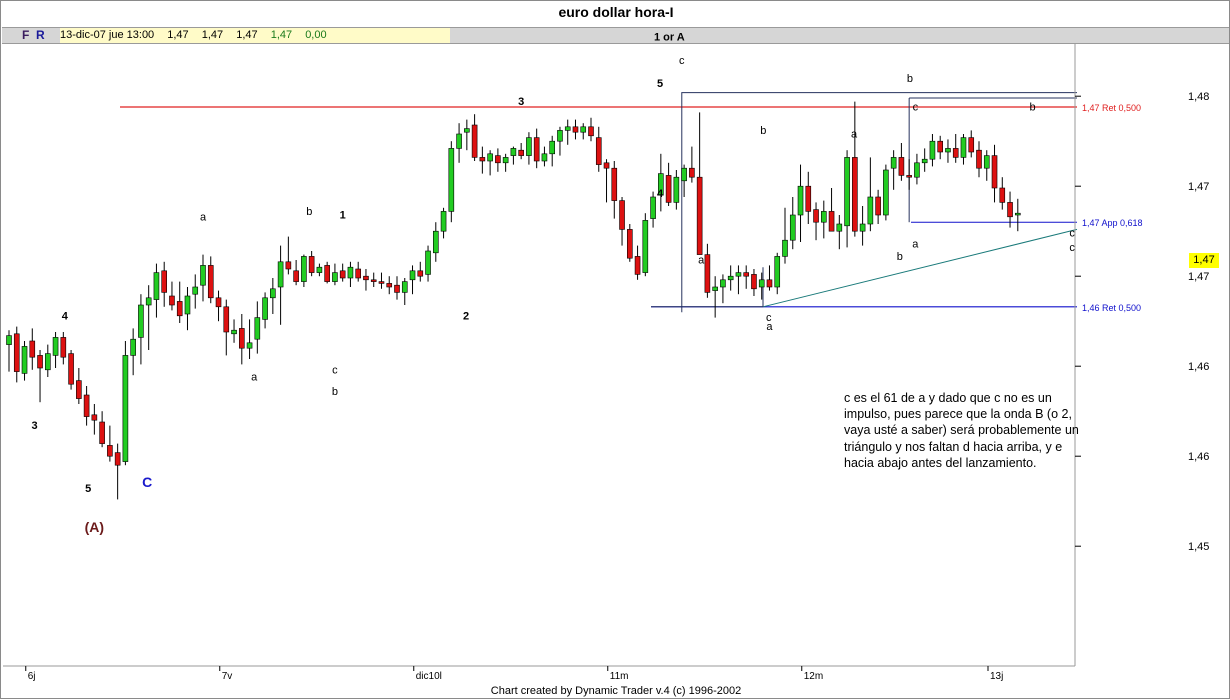  Describe the element at coordinates (1072, 248) in the screenshot. I see `wave-label: c` at that location.